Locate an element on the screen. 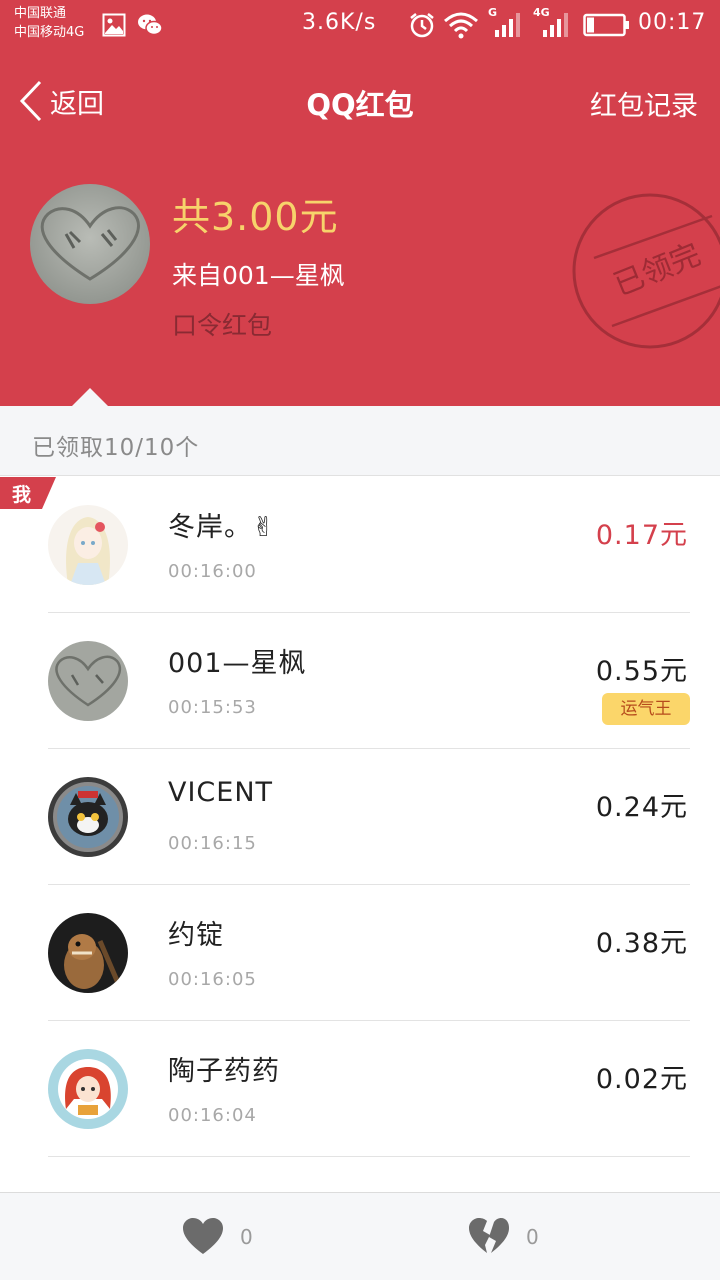  sand-heart-avatar is located at coordinates (88, 681).